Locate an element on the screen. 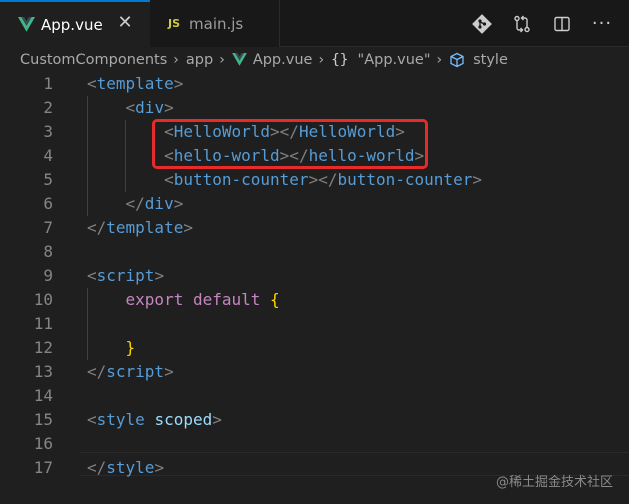 Image resolution: width=629 pixels, height=504 pixels. breadcrumb-file: App.vue is located at coordinates (283, 60).